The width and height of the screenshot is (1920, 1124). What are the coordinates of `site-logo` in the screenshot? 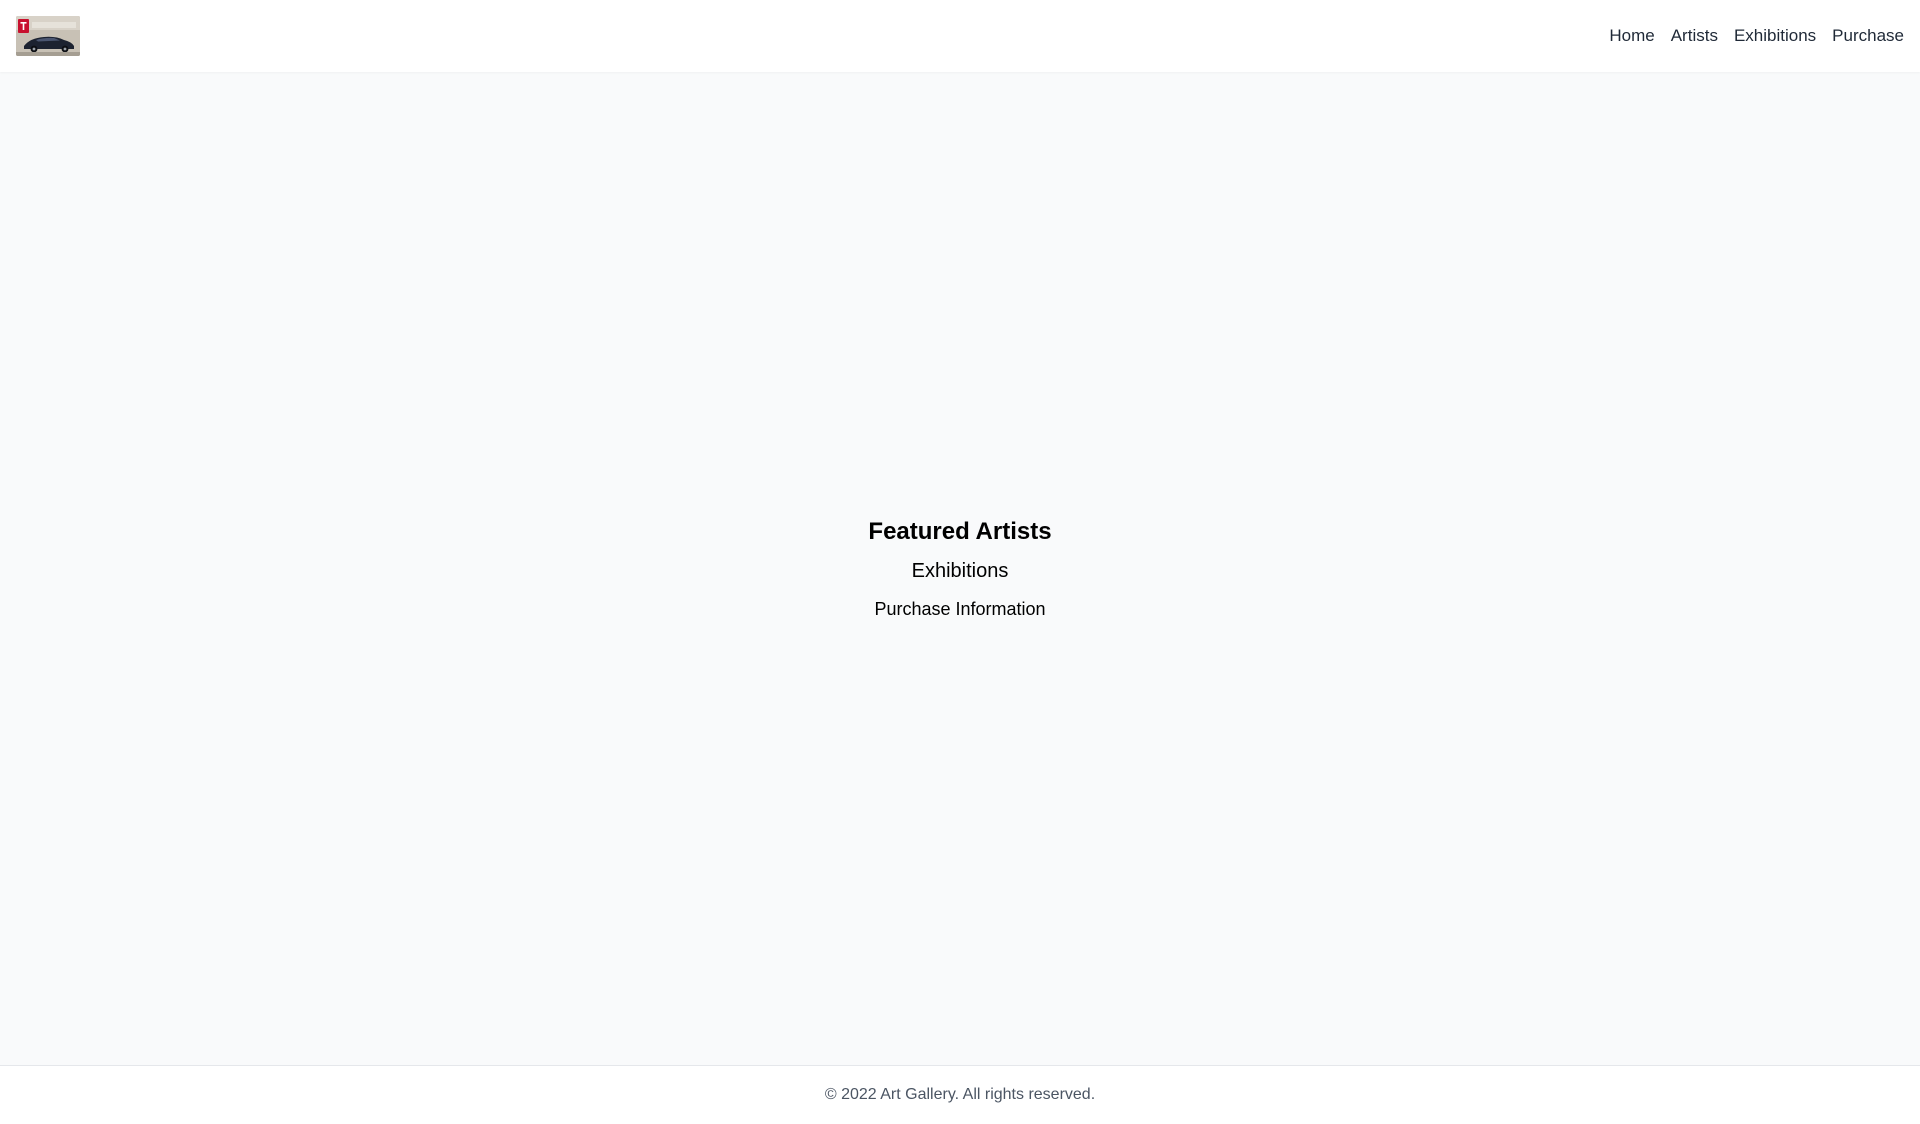 It's located at (48, 36).